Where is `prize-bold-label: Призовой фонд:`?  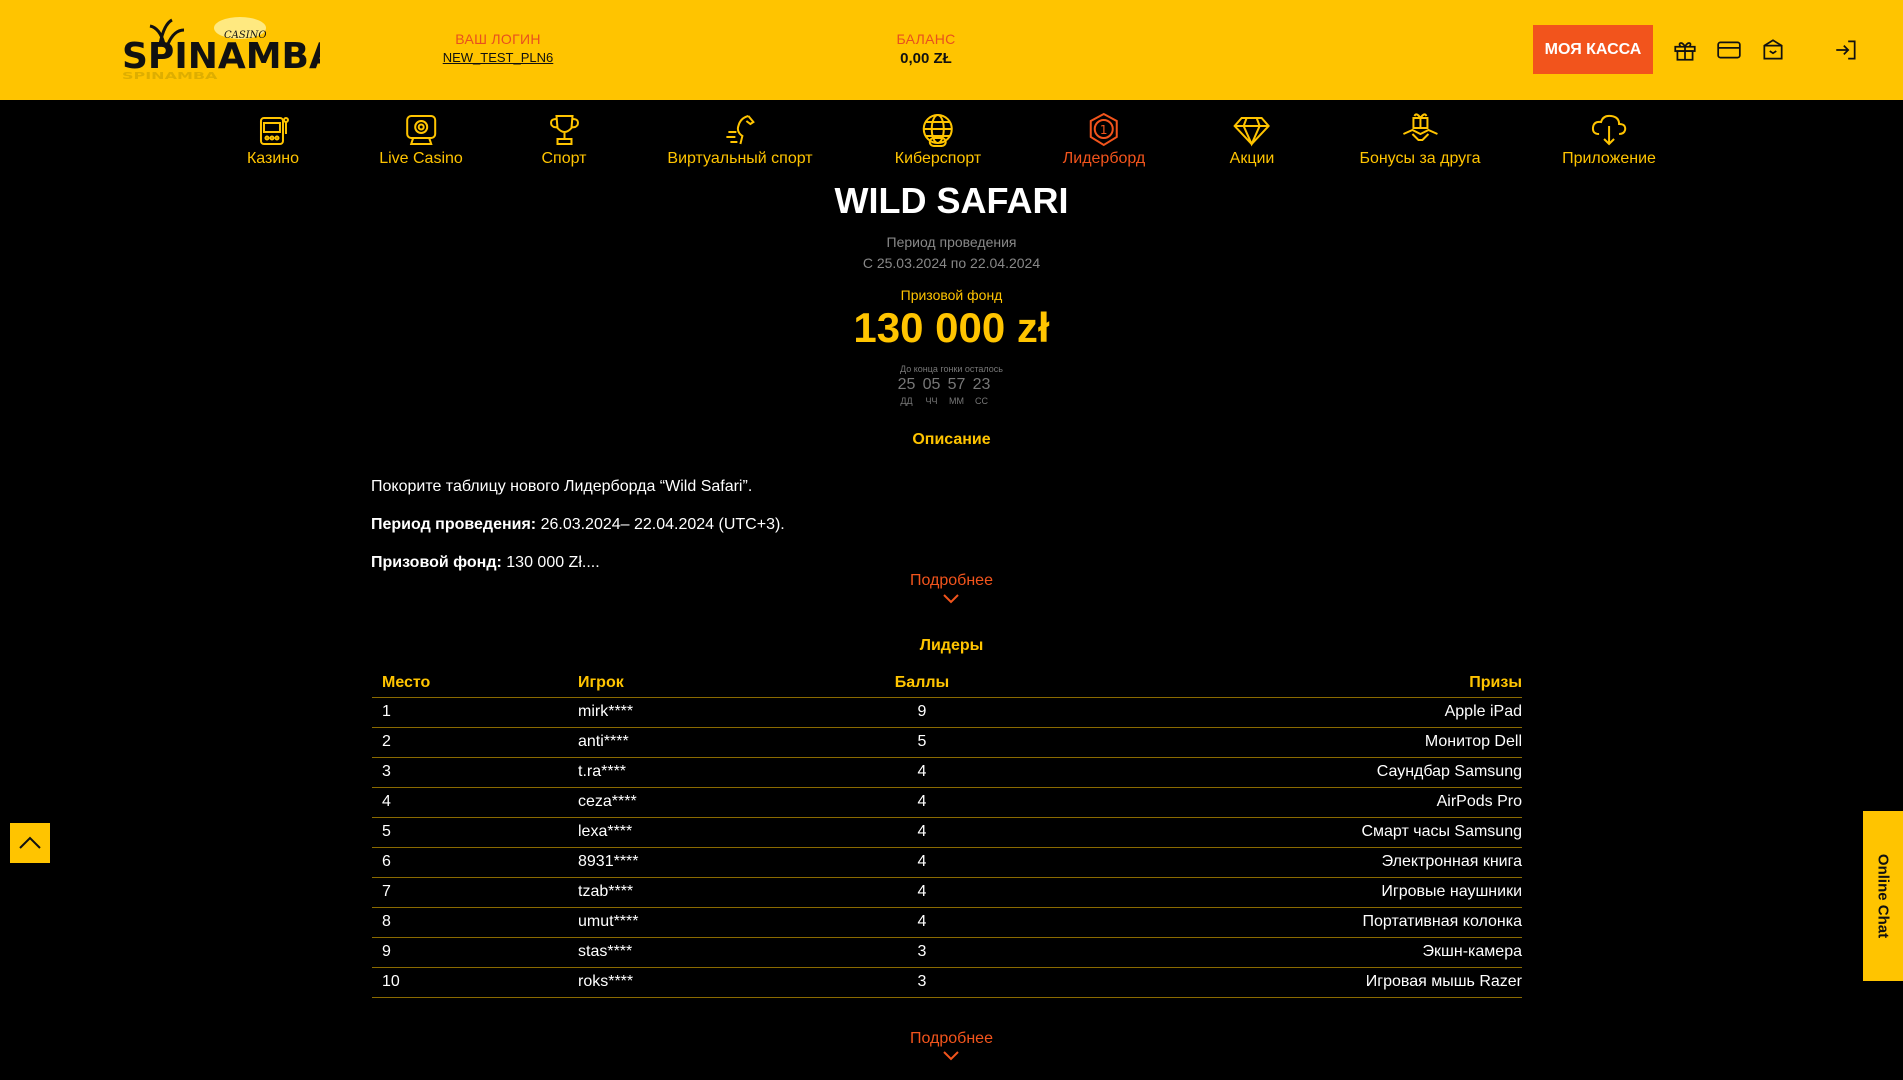
prize-bold-label: Призовой фонд: is located at coordinates (436, 562).